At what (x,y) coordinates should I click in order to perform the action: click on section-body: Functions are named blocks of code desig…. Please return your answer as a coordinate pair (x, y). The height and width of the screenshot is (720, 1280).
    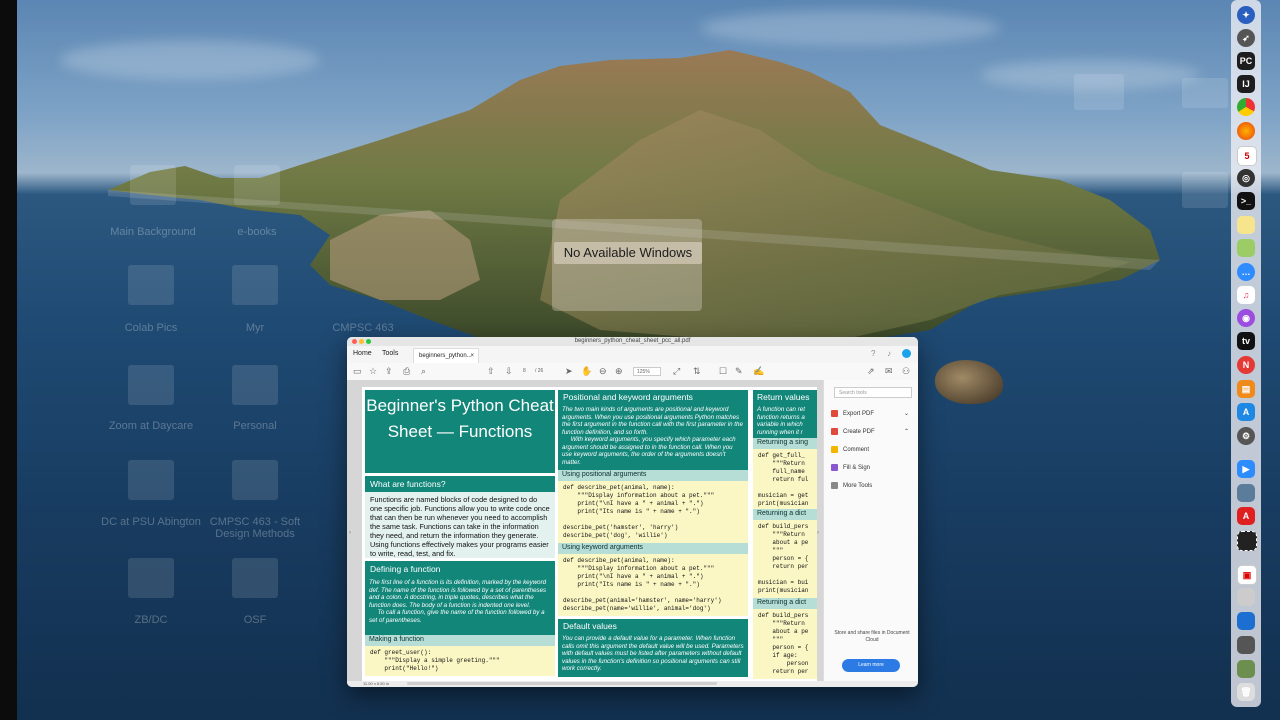
    Looking at the image, I should click on (460, 525).